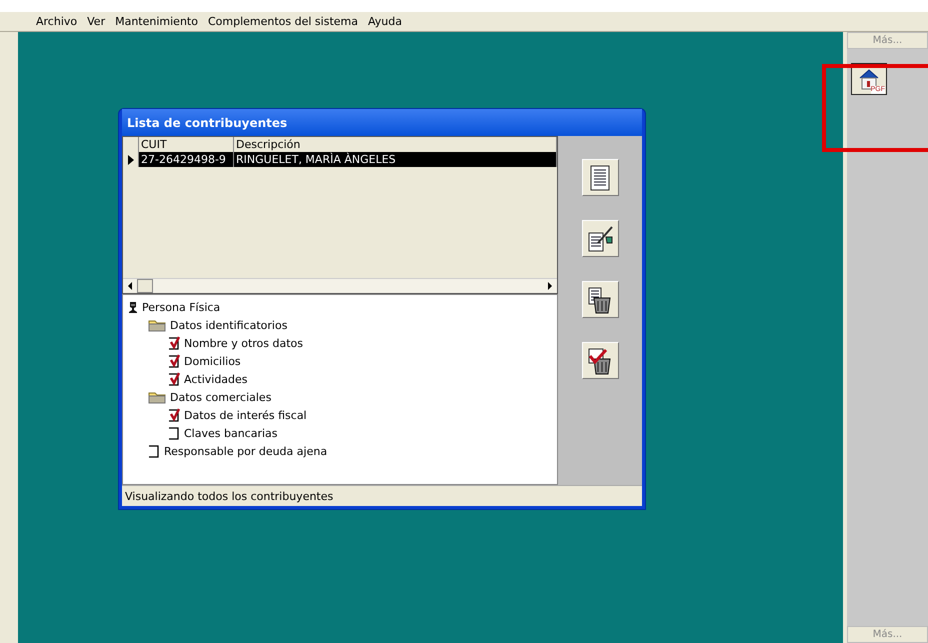  What do you see at coordinates (246, 451) in the screenshot?
I see `tree-item: Responsable por deuda ajena` at bounding box center [246, 451].